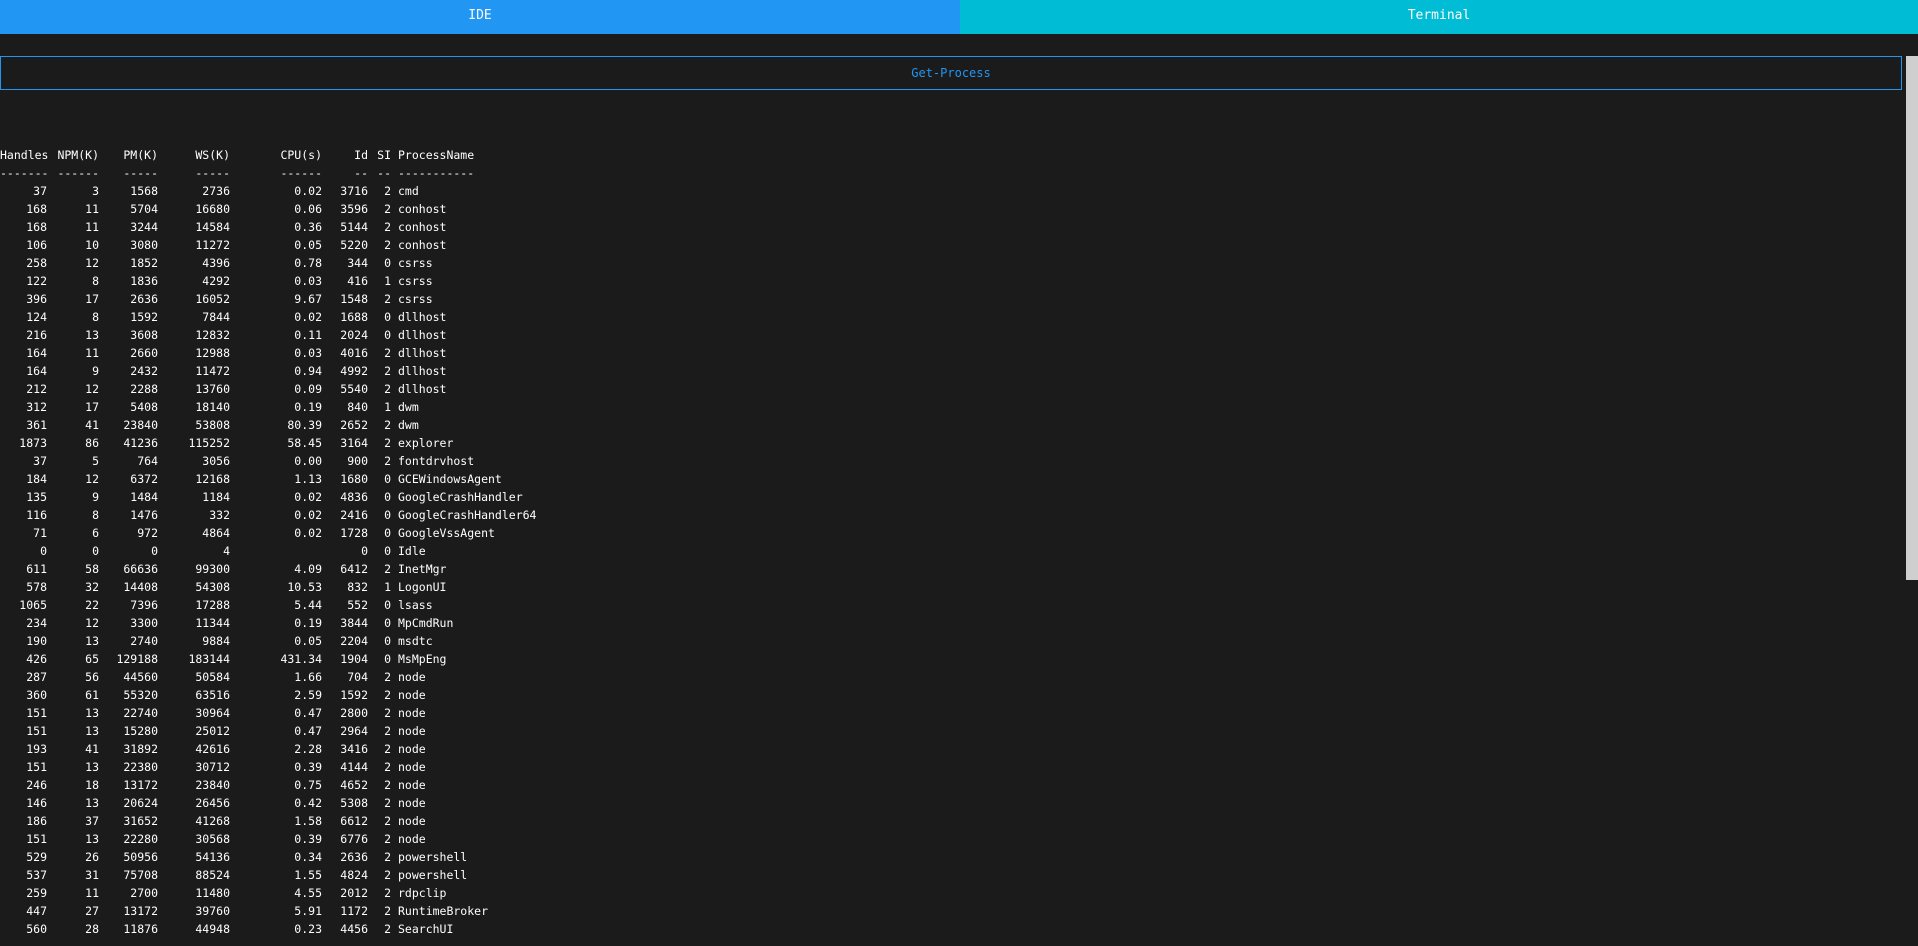 The height and width of the screenshot is (946, 1918). I want to click on process-name-cell: dllhost, so click(422, 371).